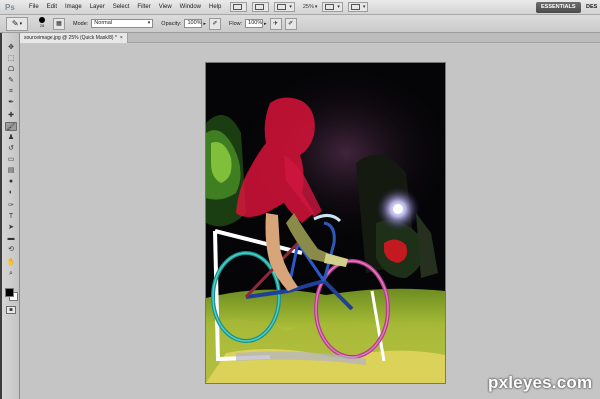 This screenshot has width=600, height=399. I want to click on brush-tool-button: 🖌, so click(11, 126).